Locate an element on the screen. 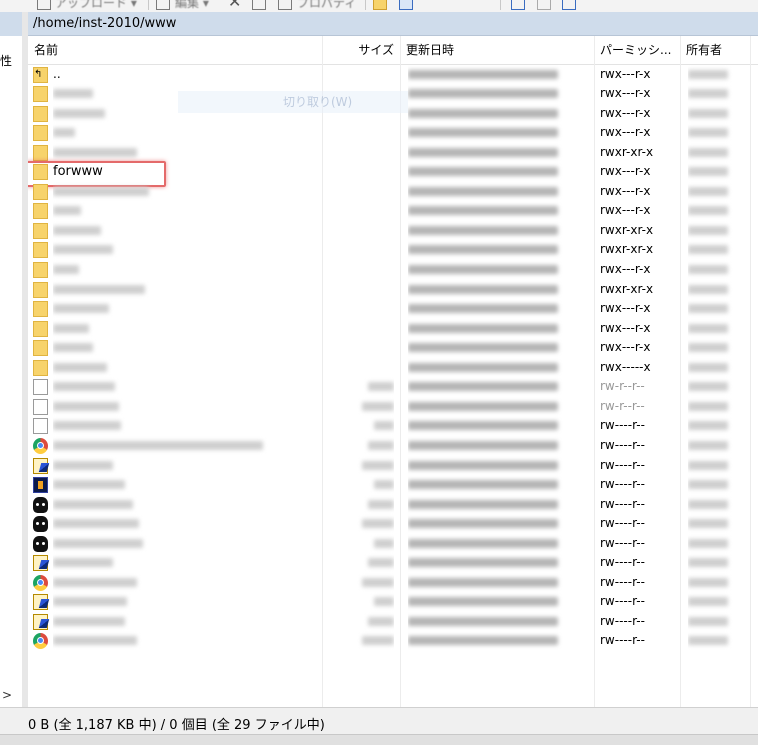 This screenshot has height=745, width=758. properties-doc-icon is located at coordinates (285, 5).